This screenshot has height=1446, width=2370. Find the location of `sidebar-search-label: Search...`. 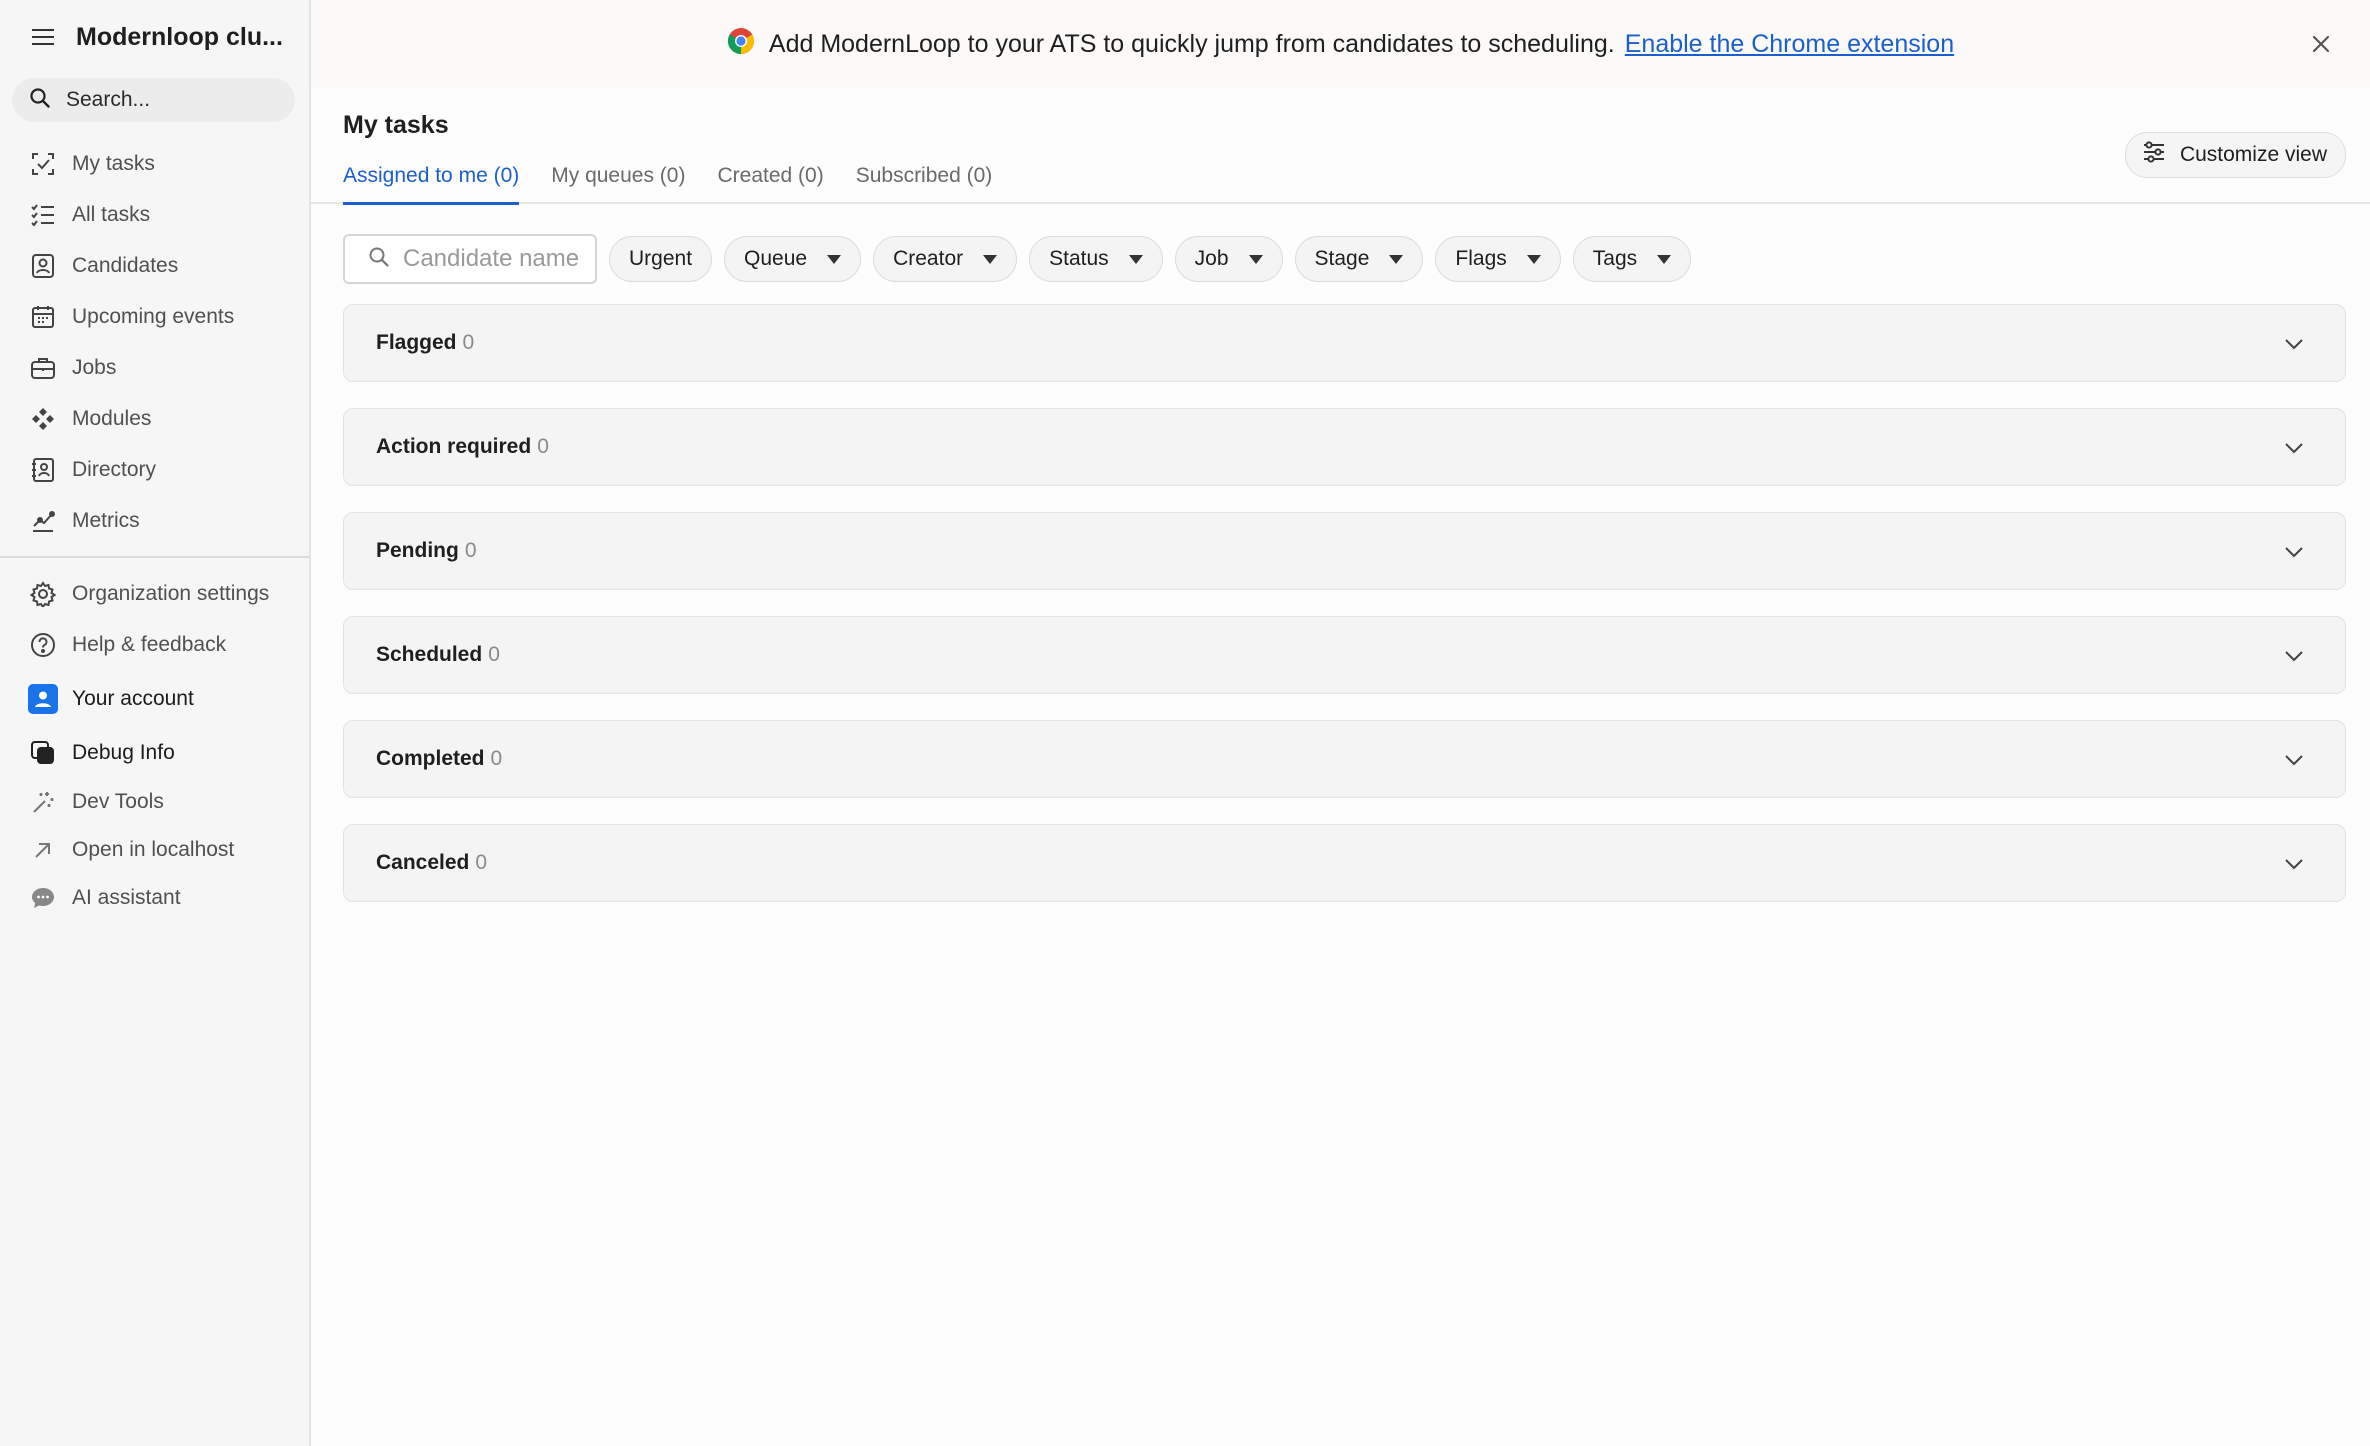

sidebar-search-label: Search... is located at coordinates (108, 99).